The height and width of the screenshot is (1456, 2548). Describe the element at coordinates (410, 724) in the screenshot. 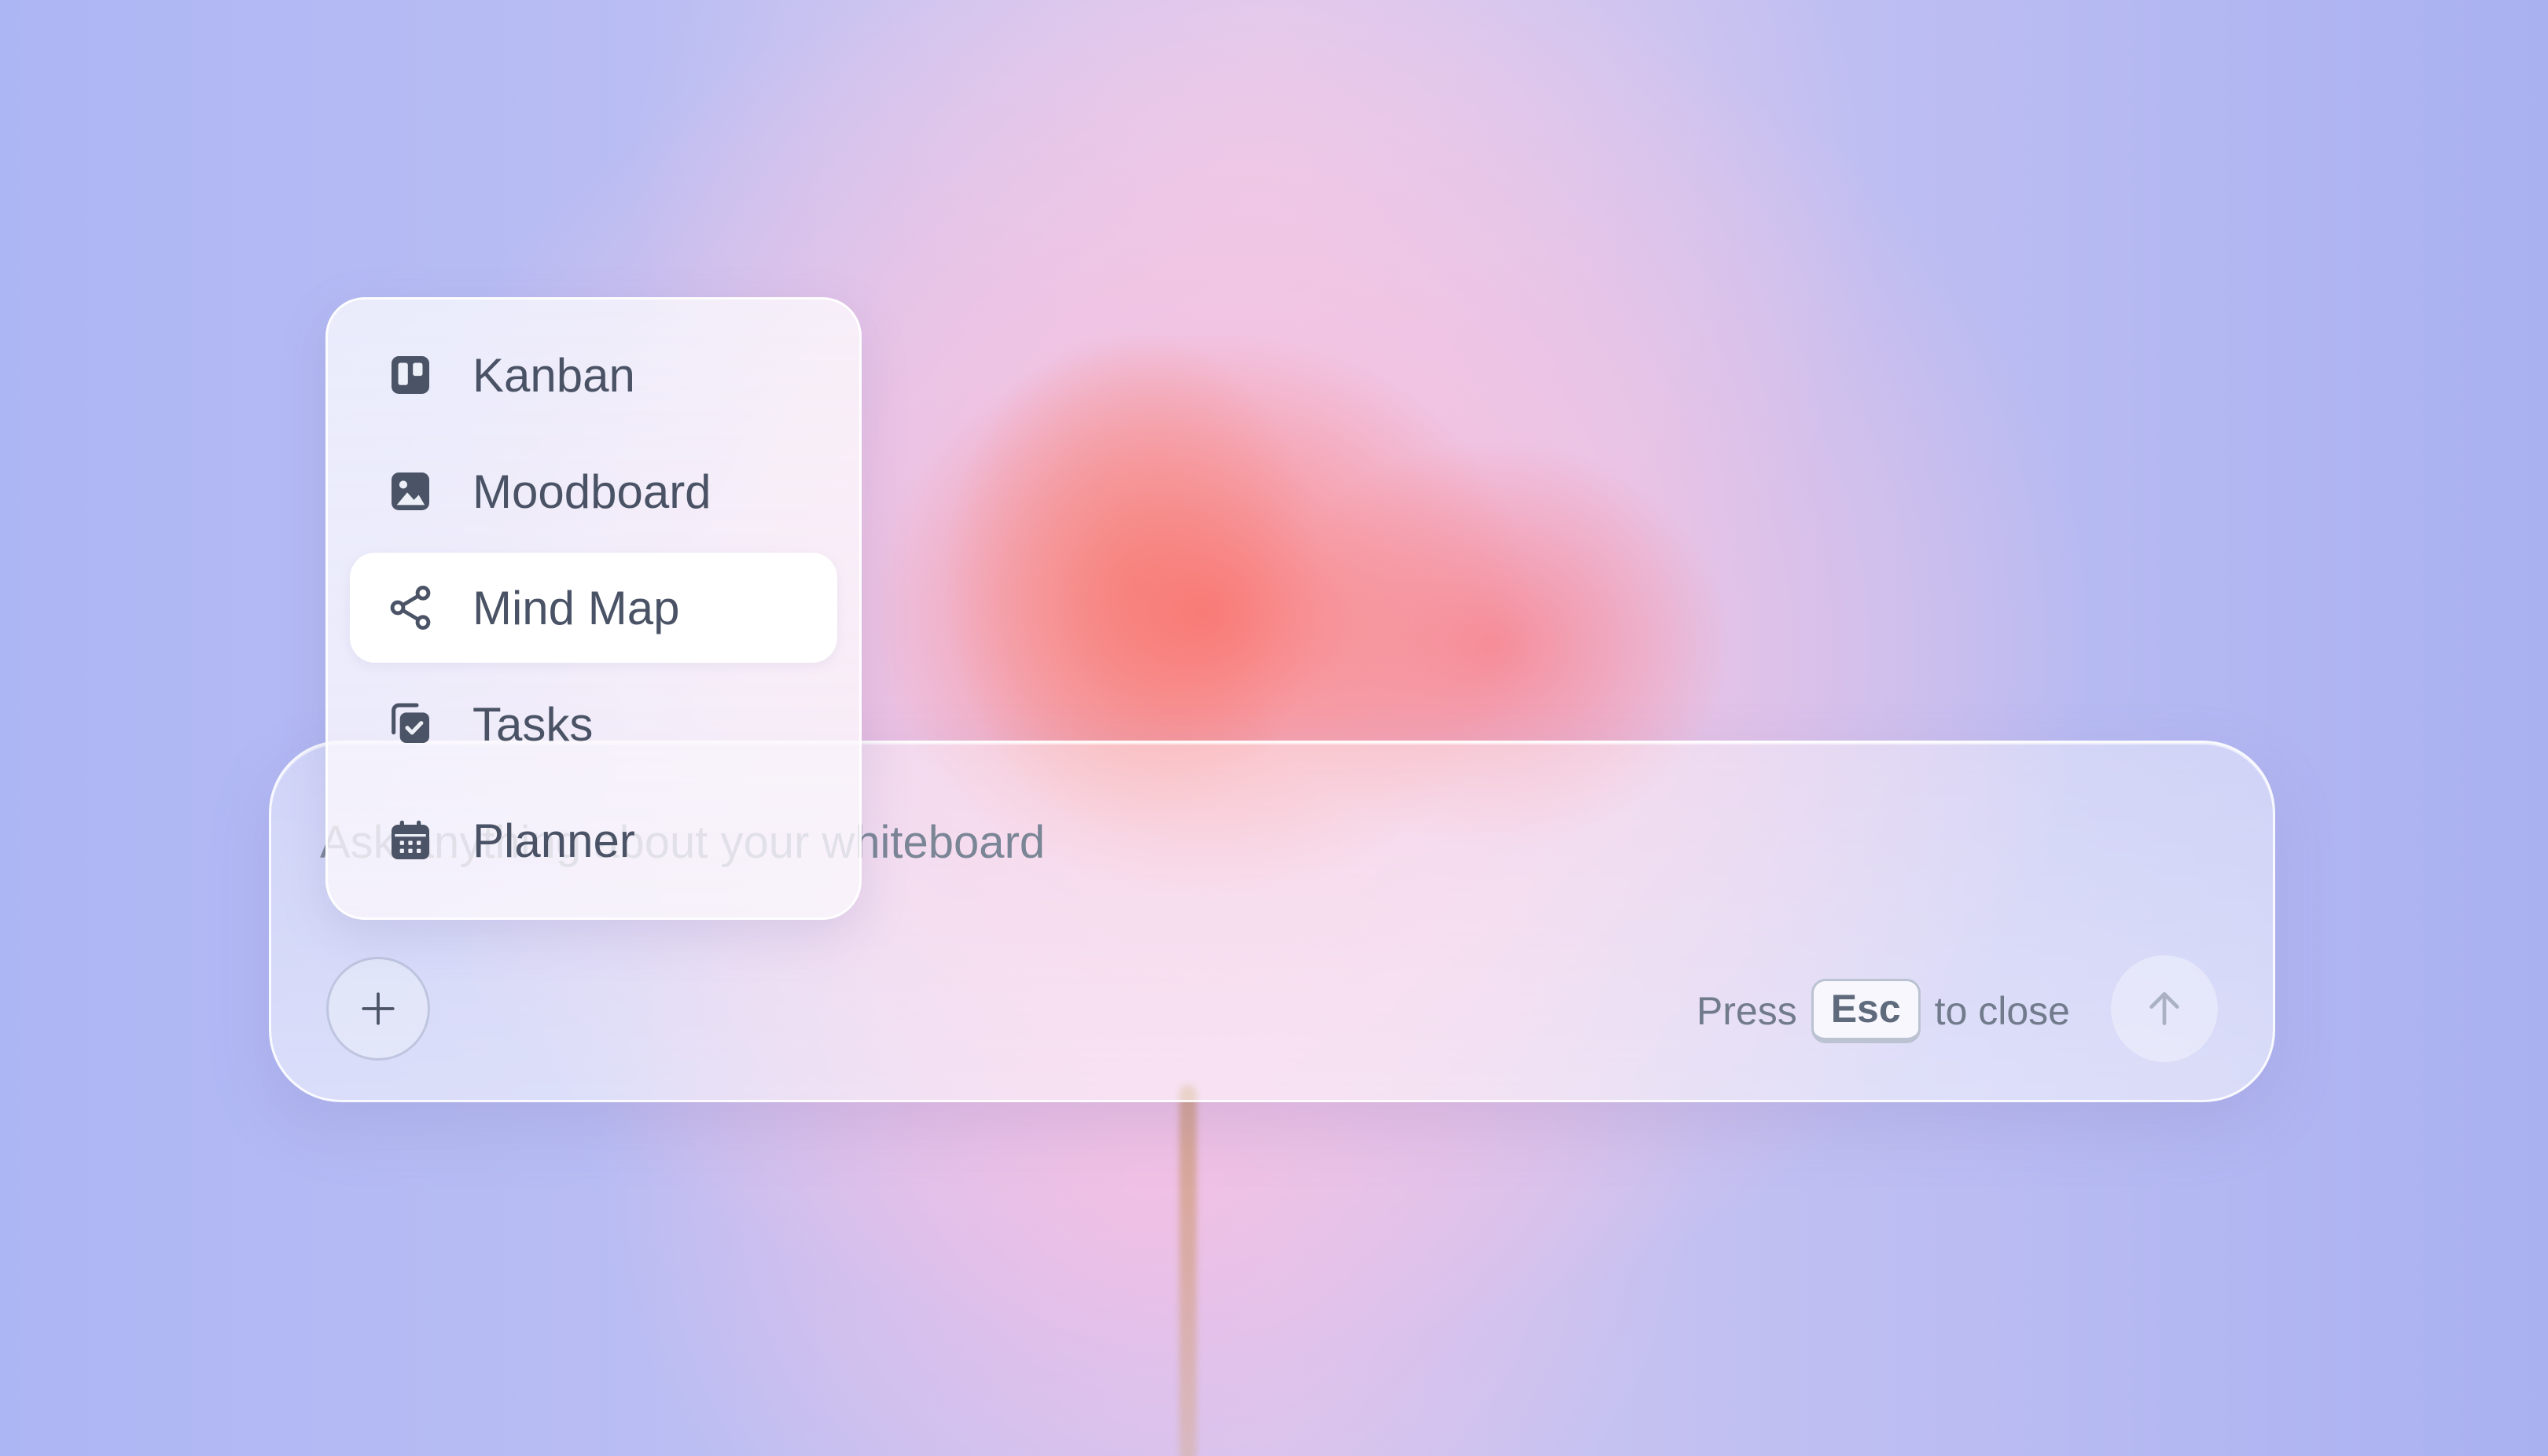

I see `task-check-icon` at that location.